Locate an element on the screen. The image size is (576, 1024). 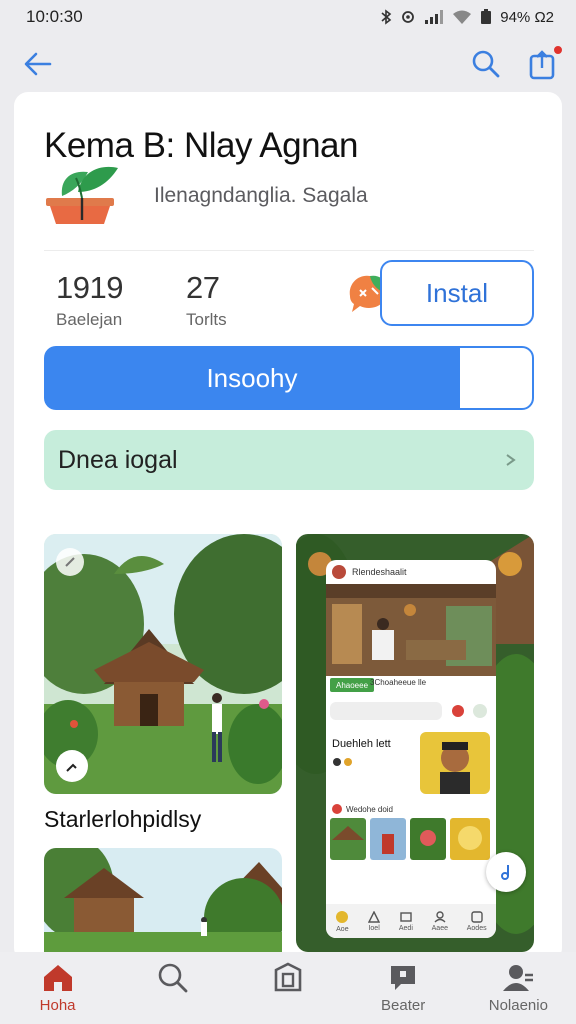
mock-thumbnail-row is located at coordinates (410, 839).